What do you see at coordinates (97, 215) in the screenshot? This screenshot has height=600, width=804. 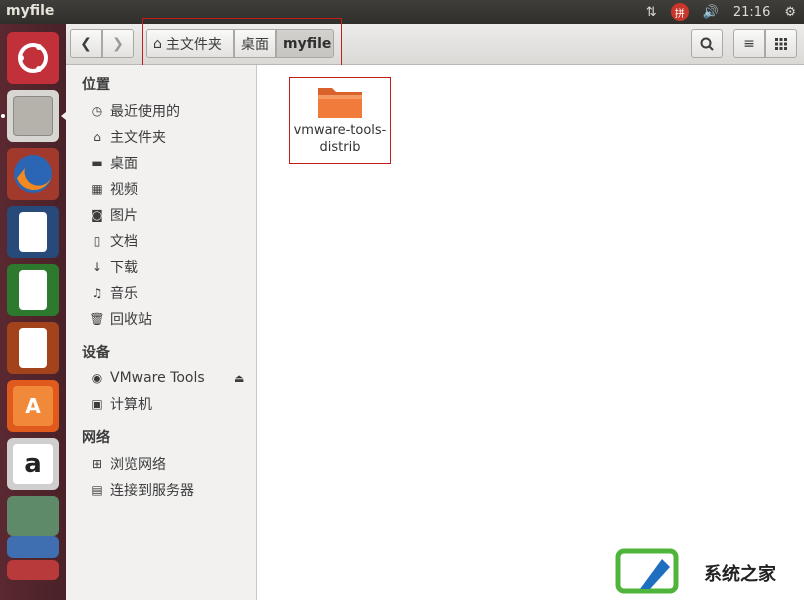 I see `camera-icon: ◙` at bounding box center [97, 215].